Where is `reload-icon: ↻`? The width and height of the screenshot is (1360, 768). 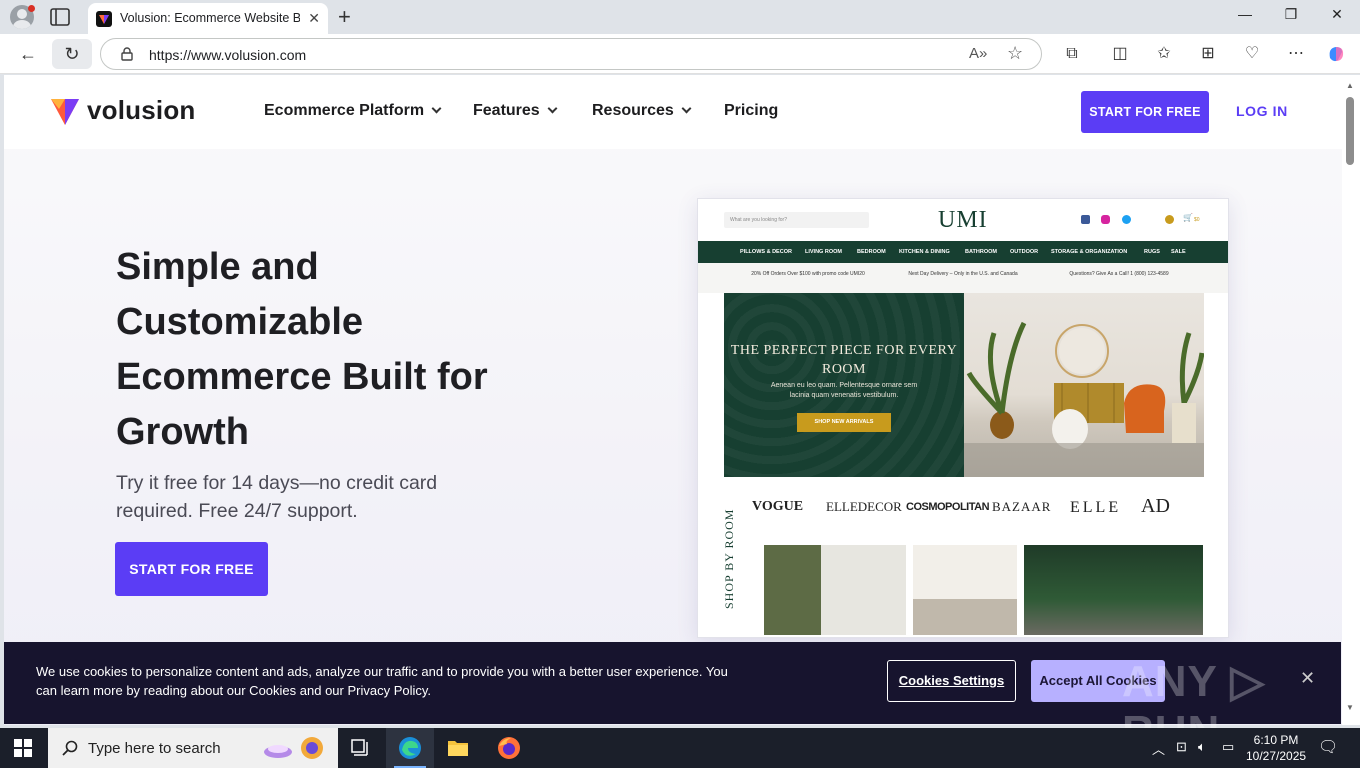
reload-icon: ↻ is located at coordinates (72, 54).